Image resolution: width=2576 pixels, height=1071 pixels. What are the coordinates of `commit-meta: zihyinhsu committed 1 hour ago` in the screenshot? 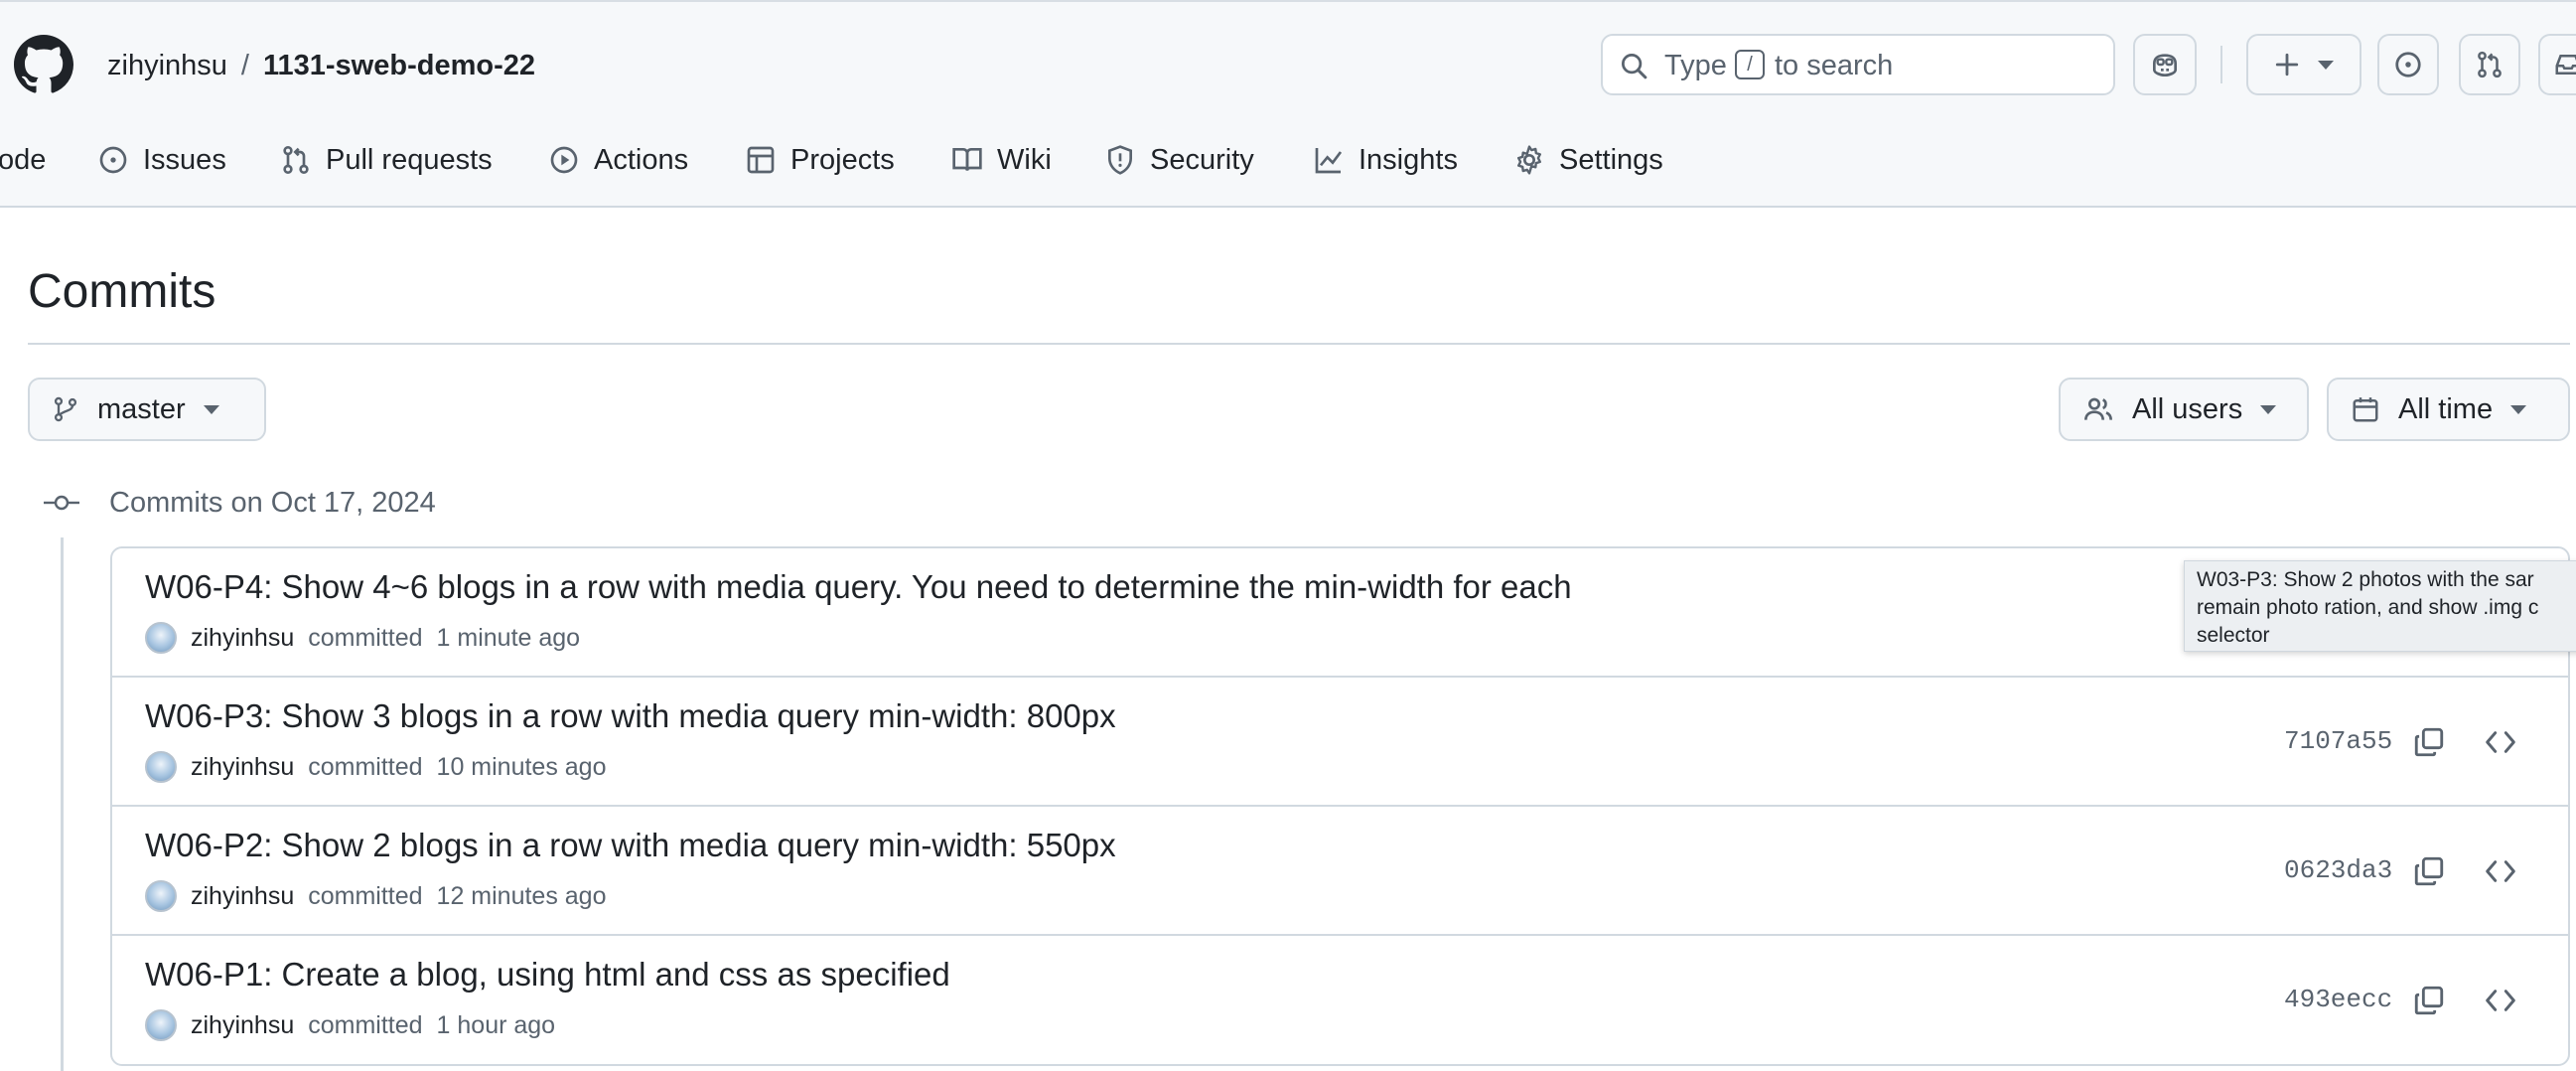 It's located at (350, 1025).